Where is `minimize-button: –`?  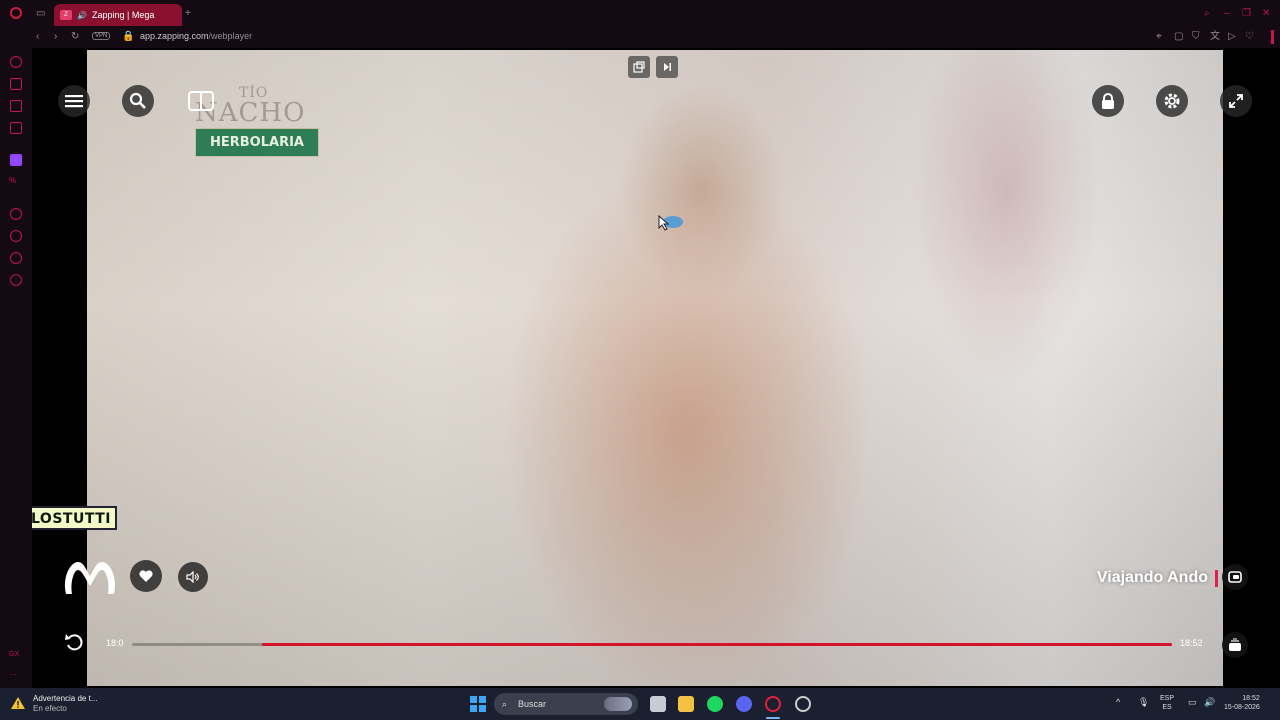
minimize-button: – is located at coordinates (1227, 14).